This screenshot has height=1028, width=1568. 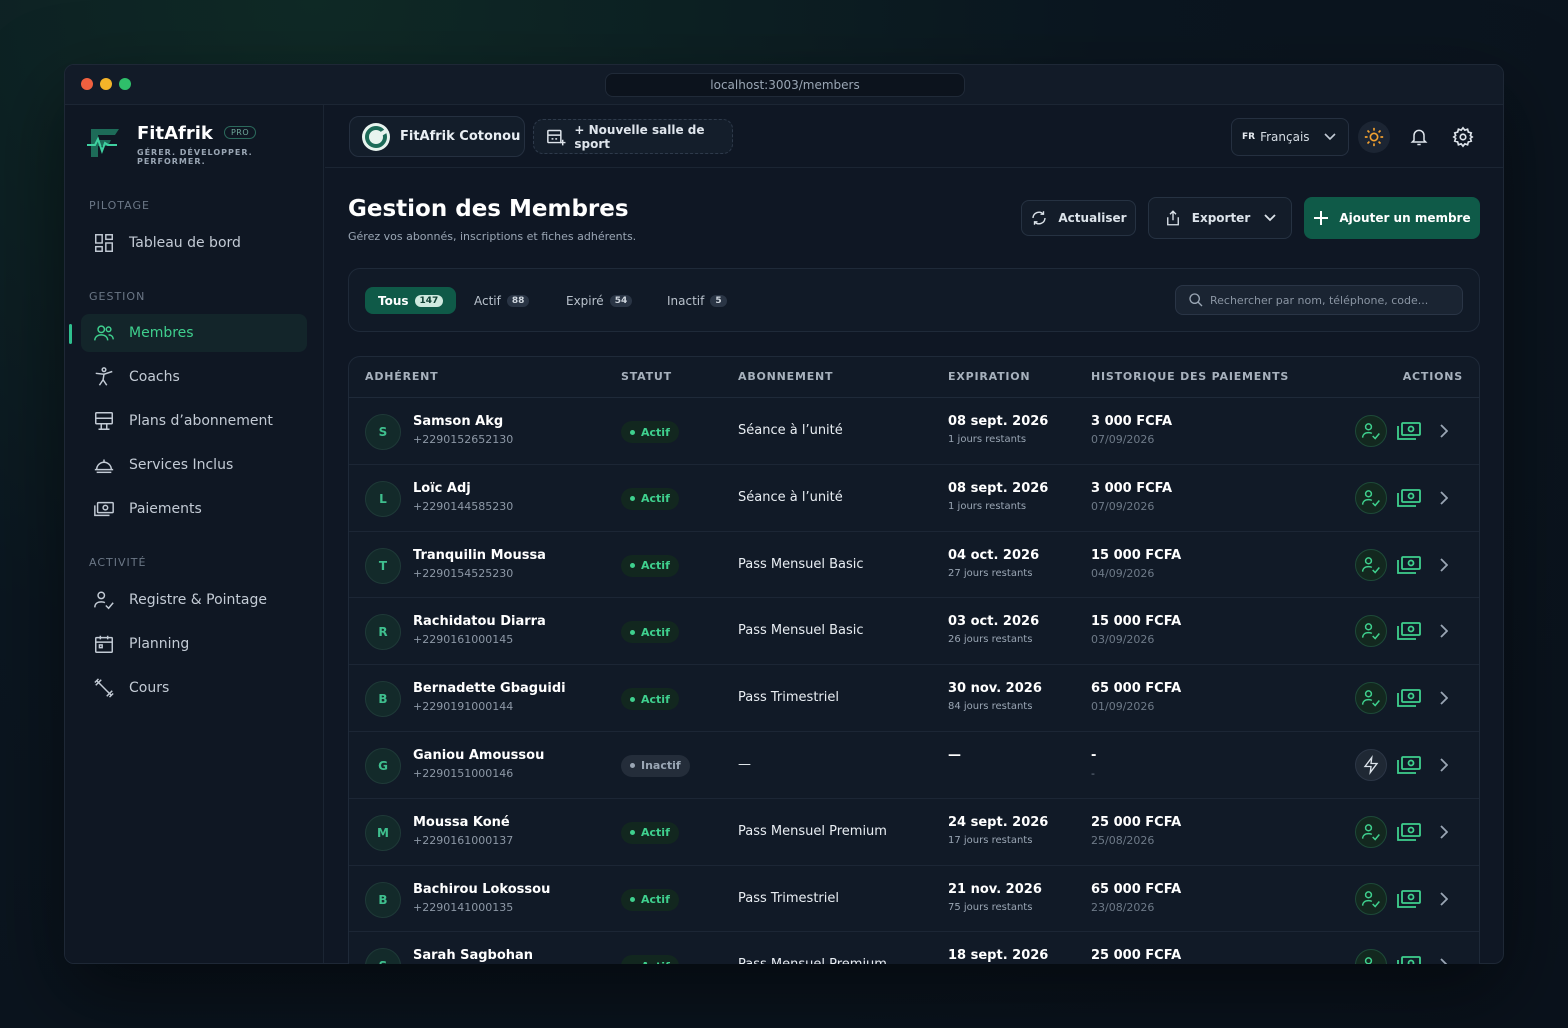 I want to click on member-name: Bernadette Gbaguidi, so click(x=489, y=688).